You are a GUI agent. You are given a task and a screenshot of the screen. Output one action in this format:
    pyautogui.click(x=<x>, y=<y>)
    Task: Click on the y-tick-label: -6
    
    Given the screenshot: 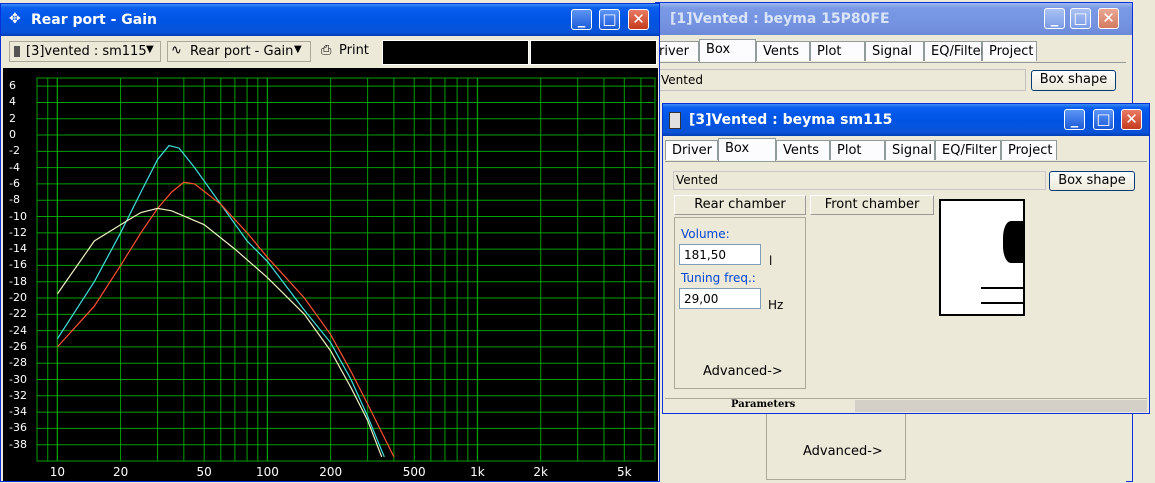 What is the action you would take?
    pyautogui.click(x=14, y=183)
    